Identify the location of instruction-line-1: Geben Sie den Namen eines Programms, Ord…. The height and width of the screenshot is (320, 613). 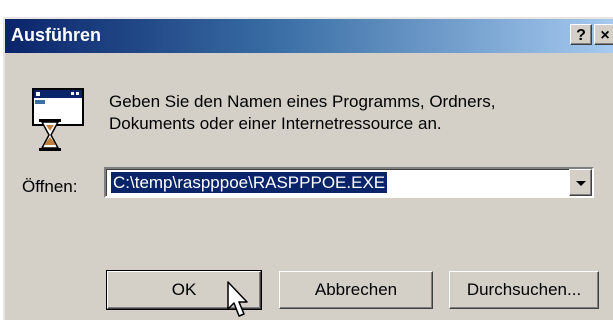
(302, 101).